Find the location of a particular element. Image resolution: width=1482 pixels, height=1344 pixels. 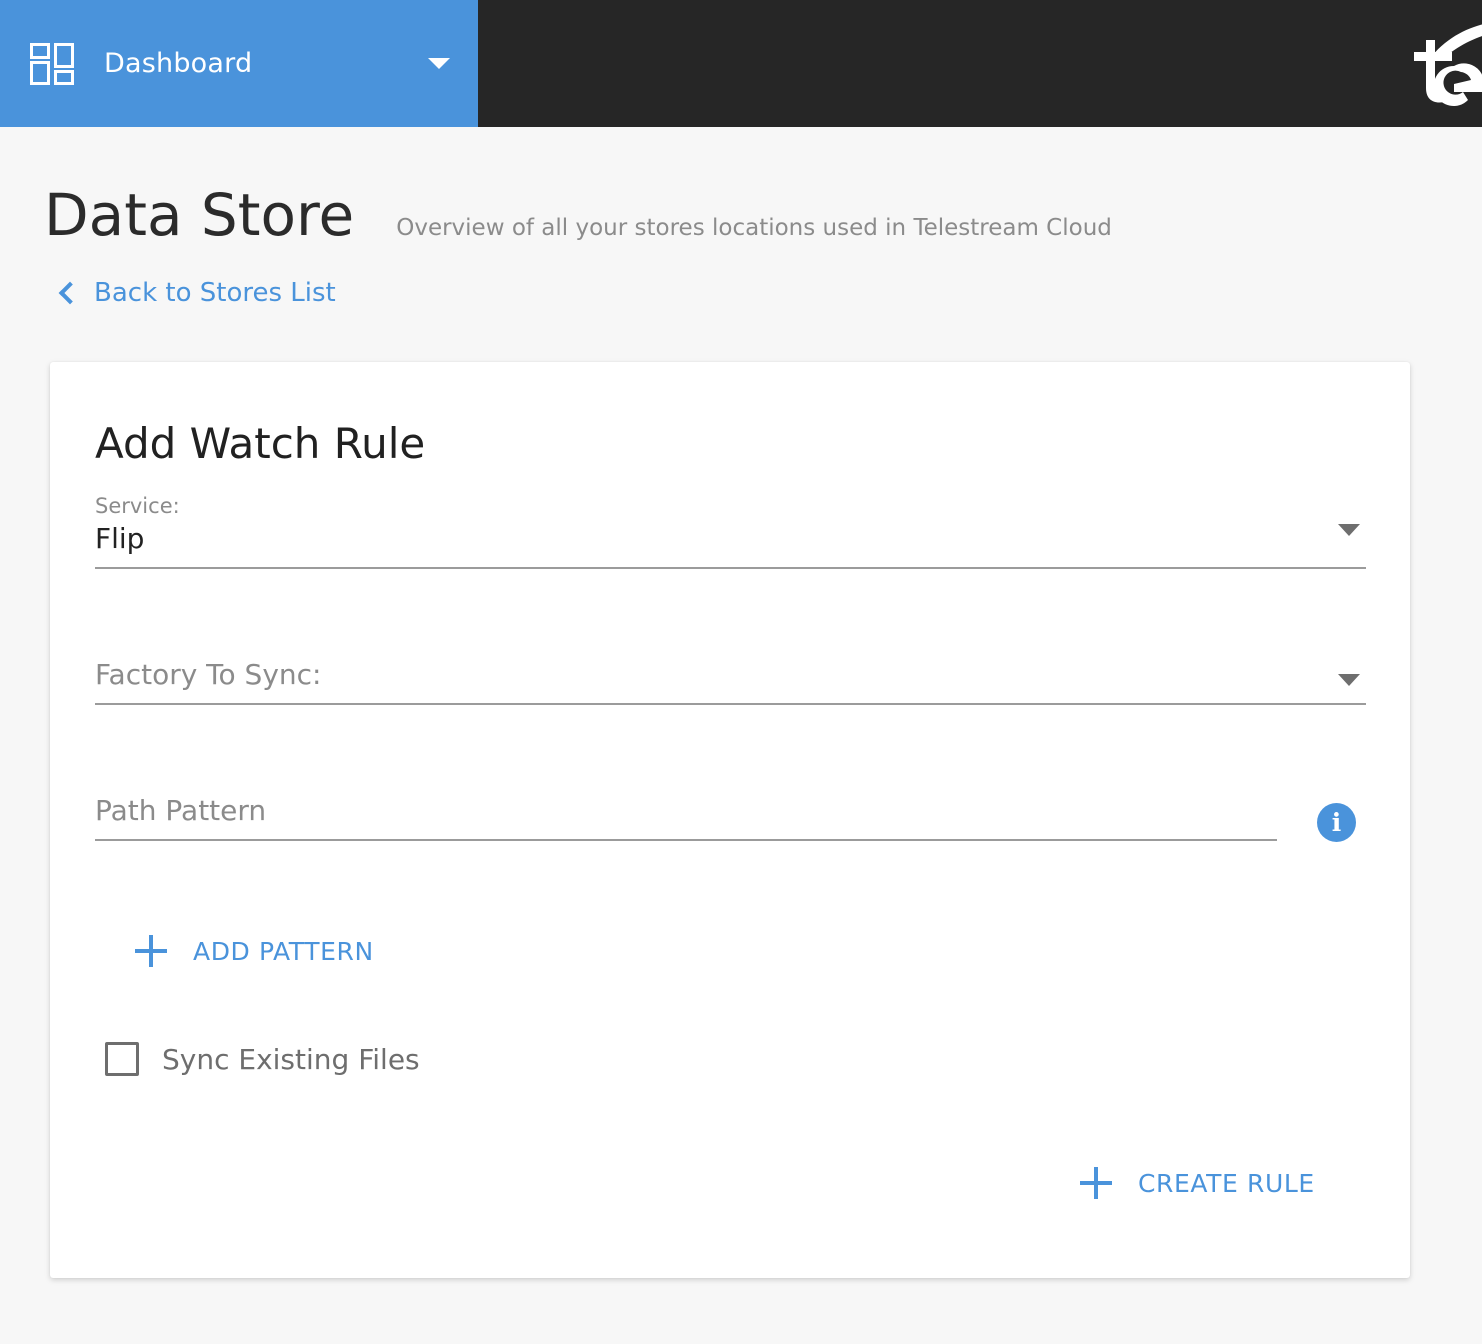

factory-field-underline is located at coordinates (730, 704).